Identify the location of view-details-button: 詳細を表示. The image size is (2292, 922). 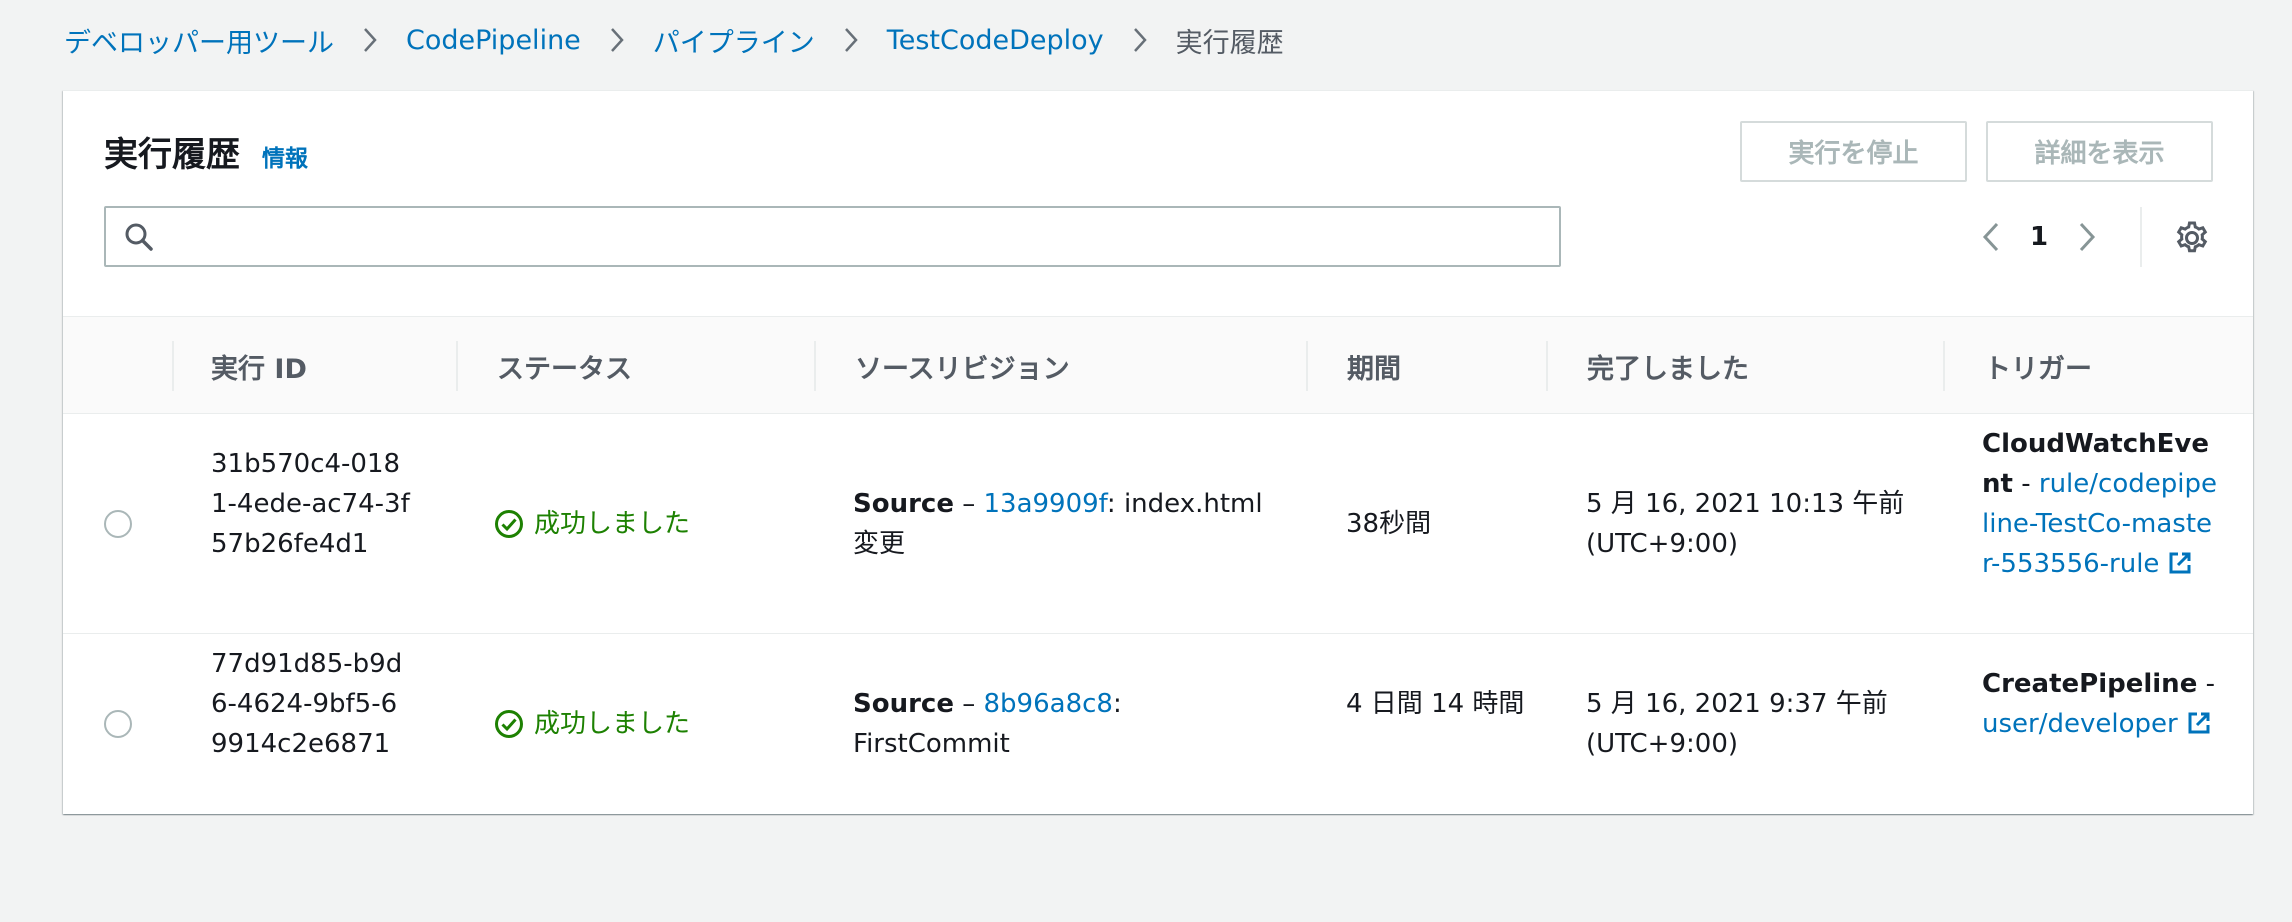
(2099, 151).